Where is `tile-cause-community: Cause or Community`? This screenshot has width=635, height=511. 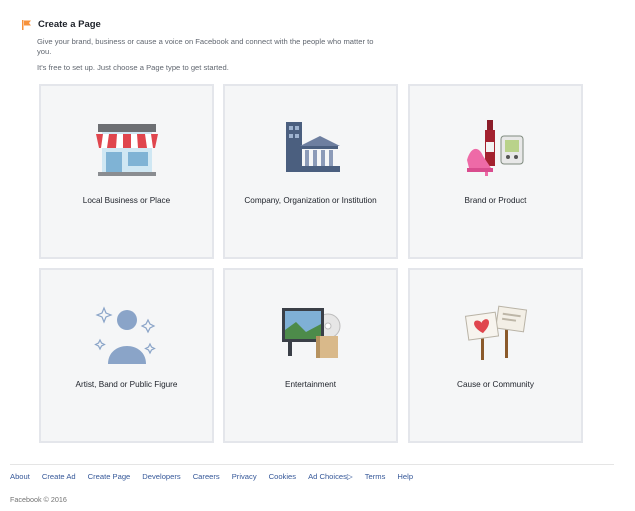
tile-cause-community: Cause or Community is located at coordinates (495, 355).